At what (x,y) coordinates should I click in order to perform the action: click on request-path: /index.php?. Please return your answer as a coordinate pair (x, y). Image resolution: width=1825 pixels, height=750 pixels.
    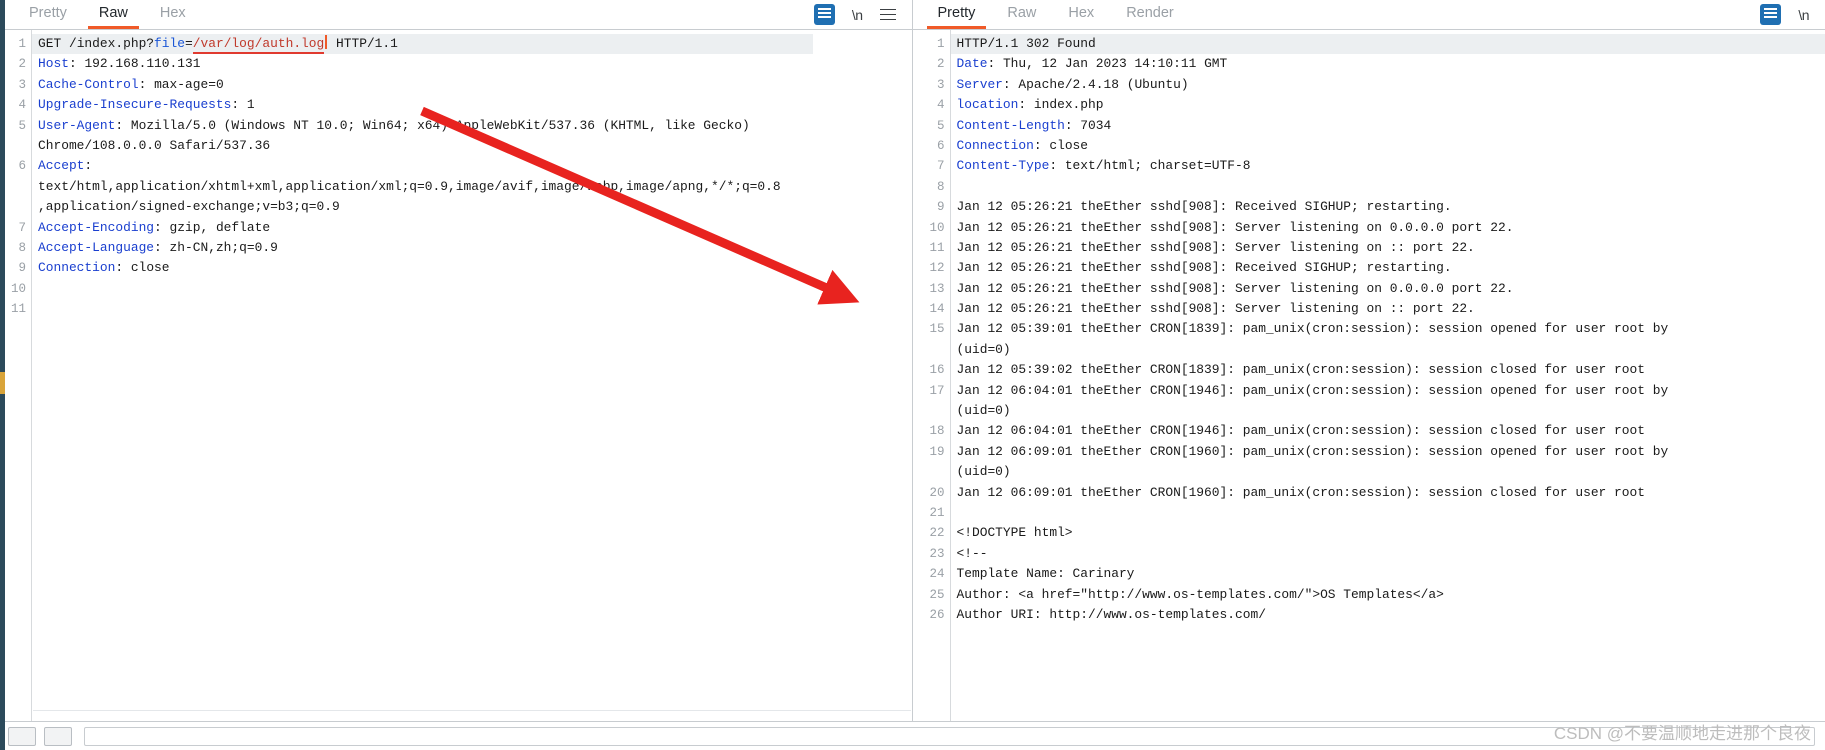
    Looking at the image, I should click on (111, 43).